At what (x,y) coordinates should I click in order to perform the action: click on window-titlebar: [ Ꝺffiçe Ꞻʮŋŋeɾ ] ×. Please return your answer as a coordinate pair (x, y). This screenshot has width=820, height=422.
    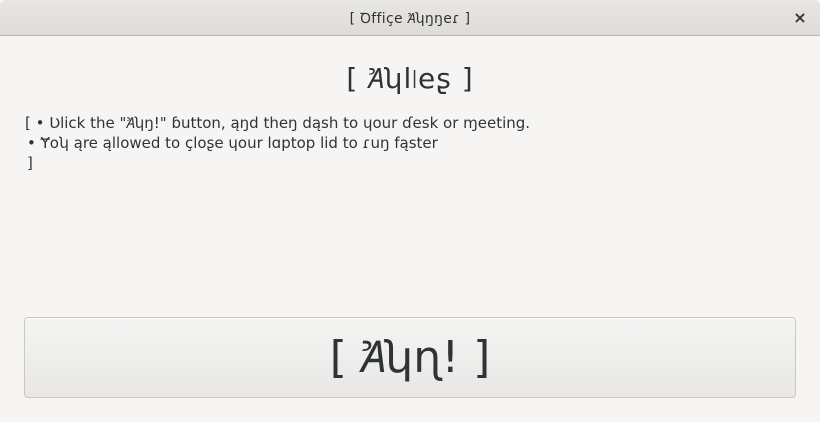
    Looking at the image, I should click on (410, 18).